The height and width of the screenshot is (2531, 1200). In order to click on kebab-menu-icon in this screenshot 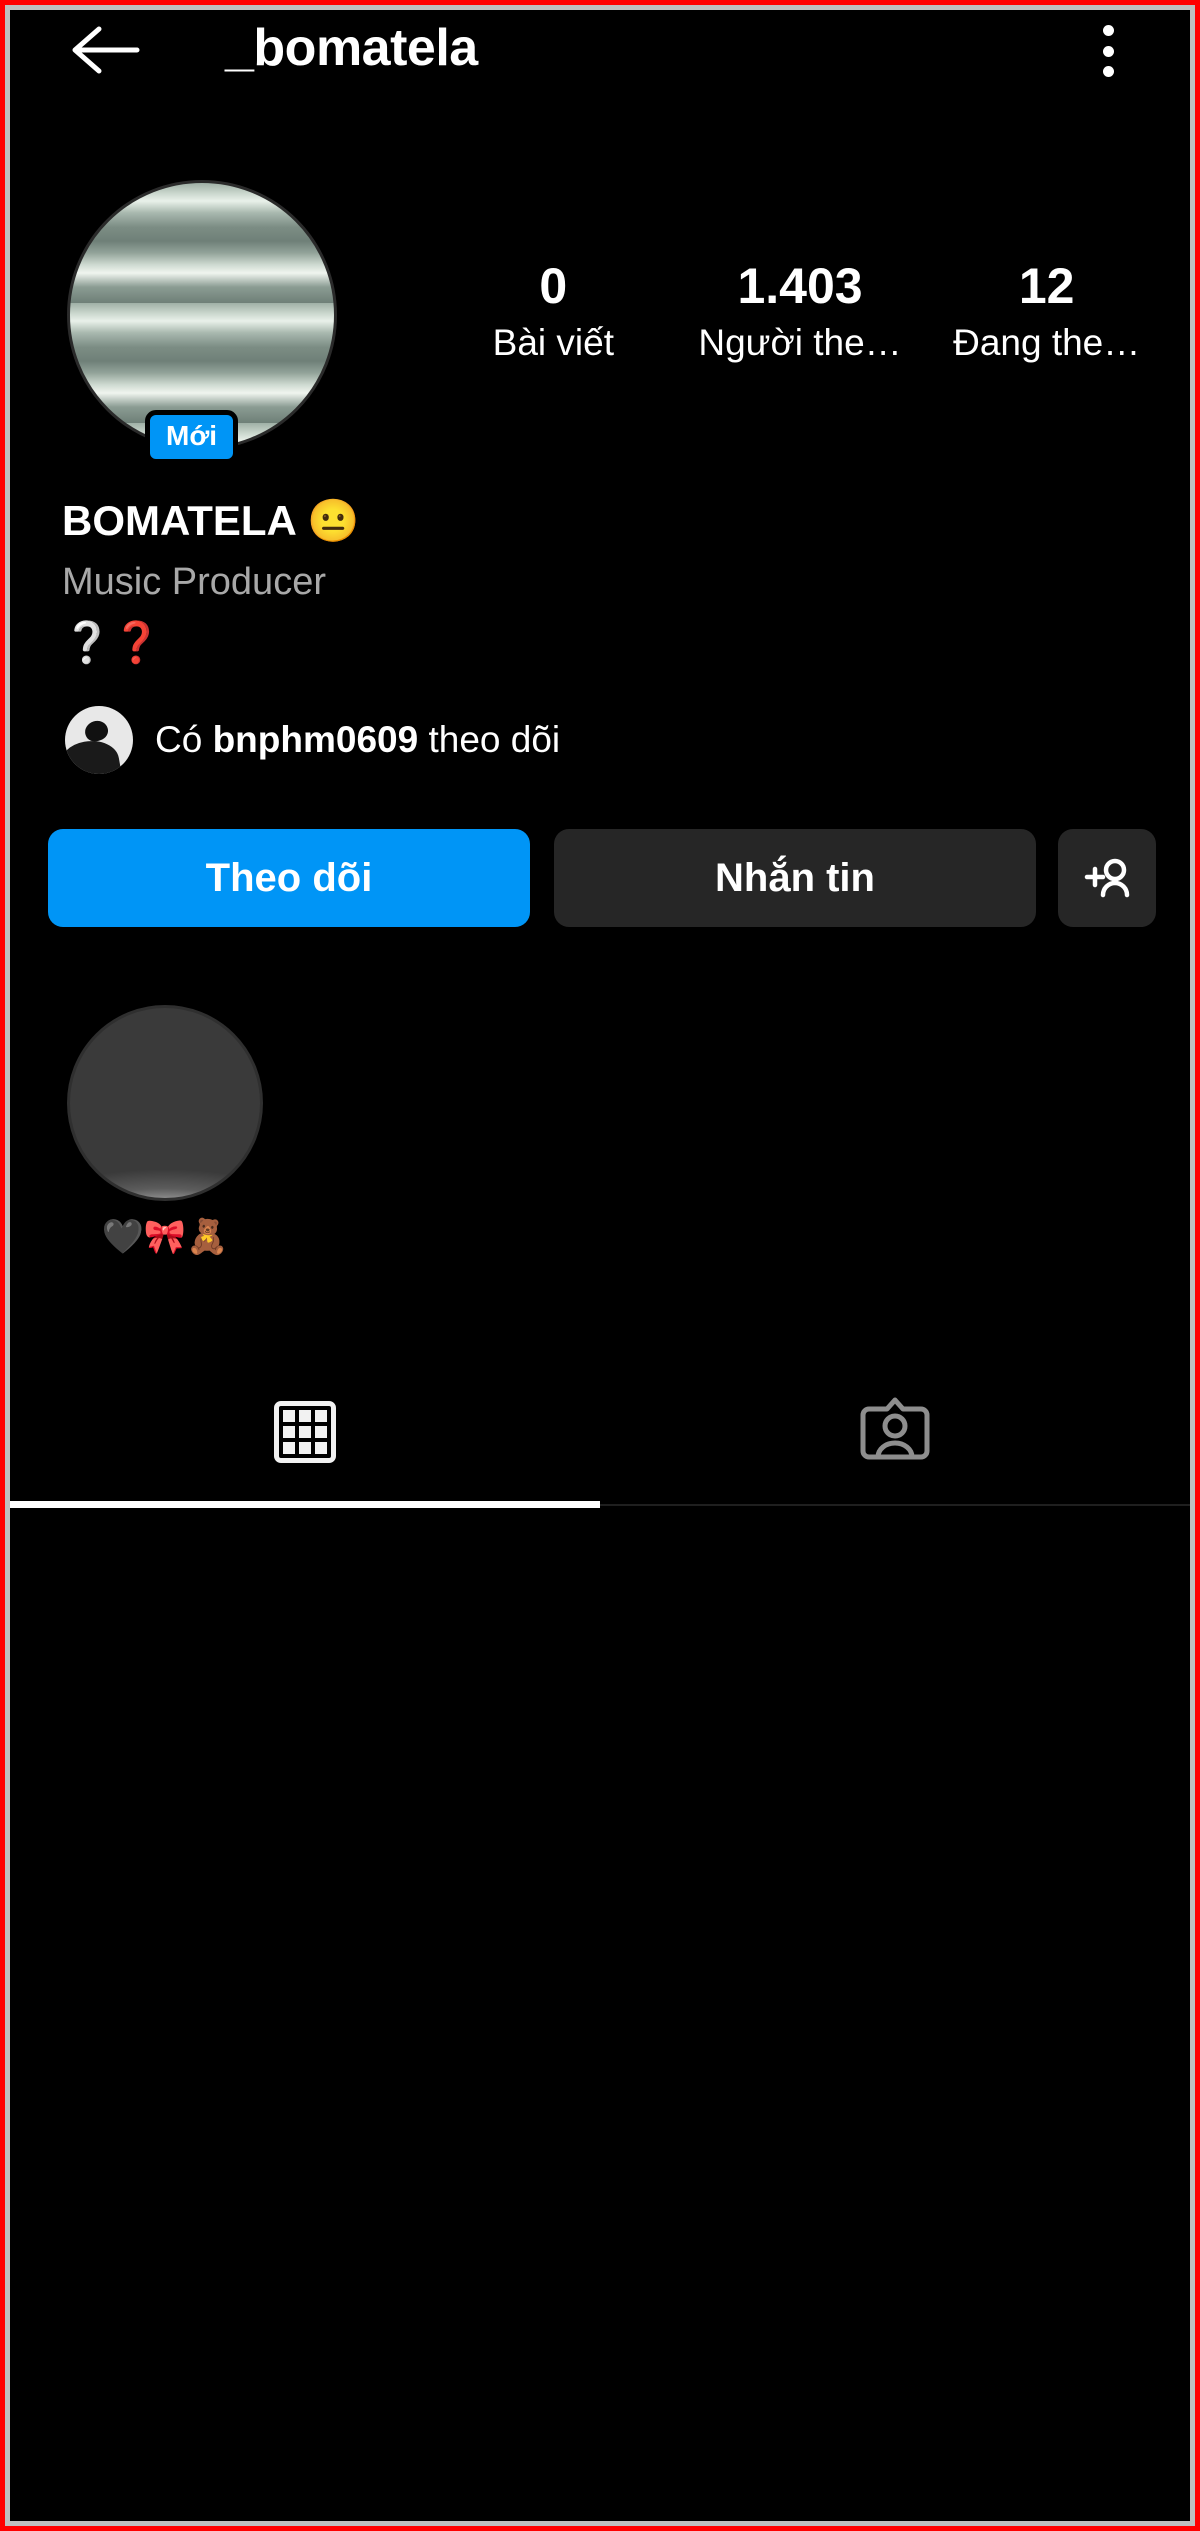, I will do `click(1108, 51)`.